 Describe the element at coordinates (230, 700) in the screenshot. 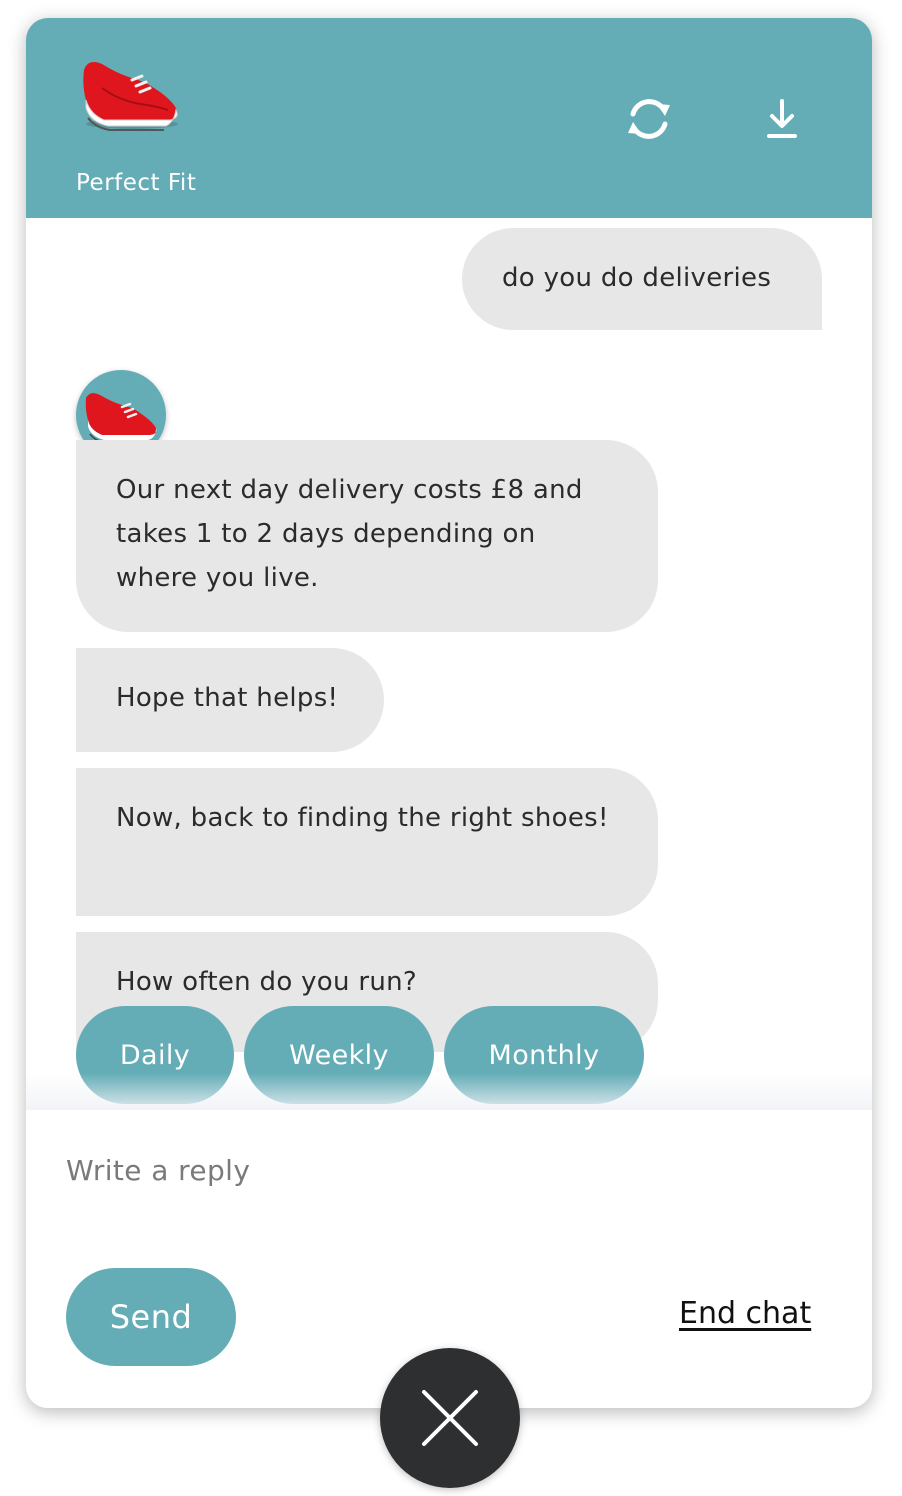

I see `bot-message: Hope that helps!` at that location.